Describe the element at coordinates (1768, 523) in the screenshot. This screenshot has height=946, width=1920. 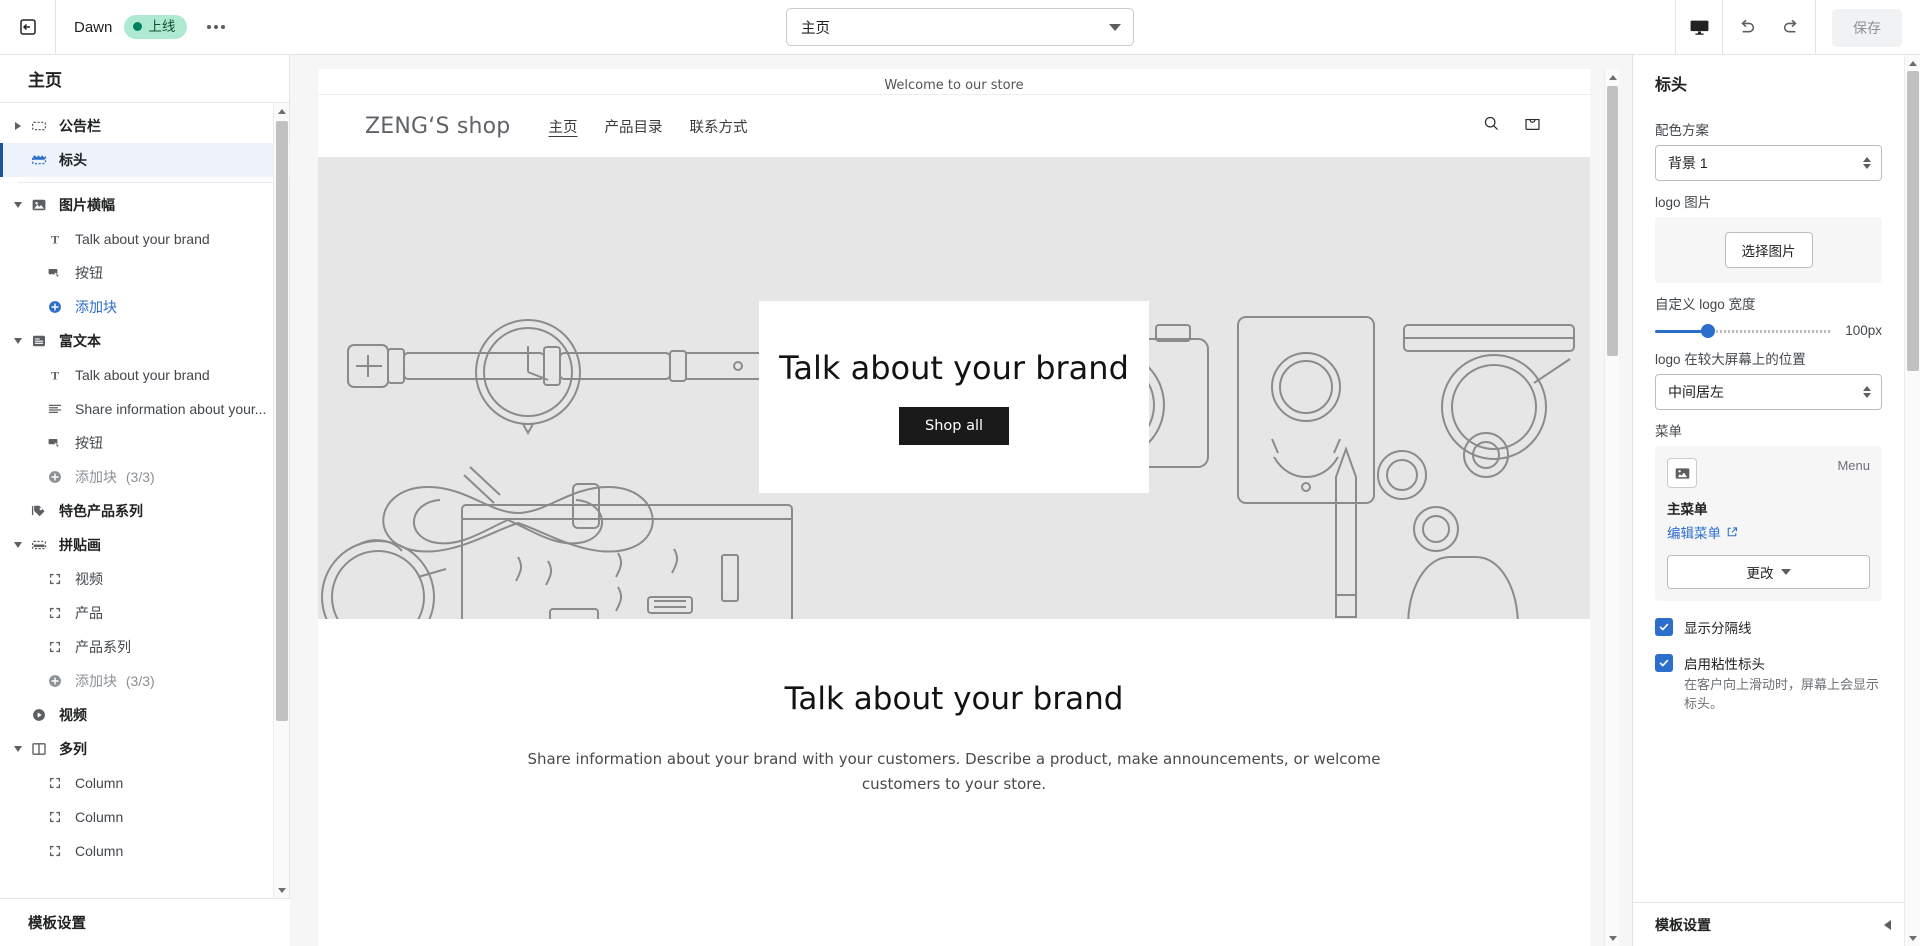
I see `menu-card: Menu 主菜单 编辑菜单 更改` at that location.